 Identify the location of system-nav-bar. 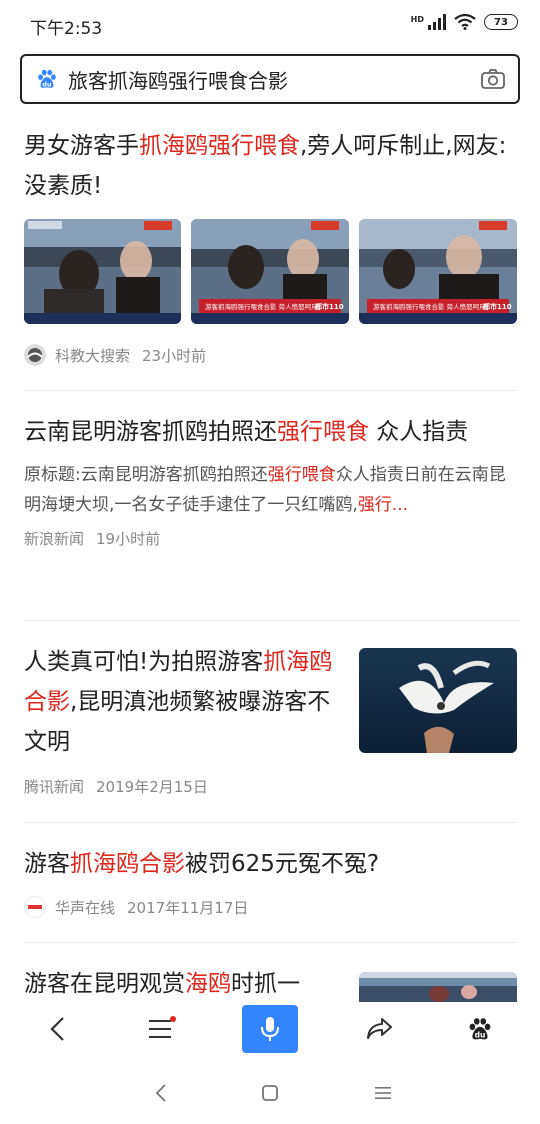
(270, 1093).